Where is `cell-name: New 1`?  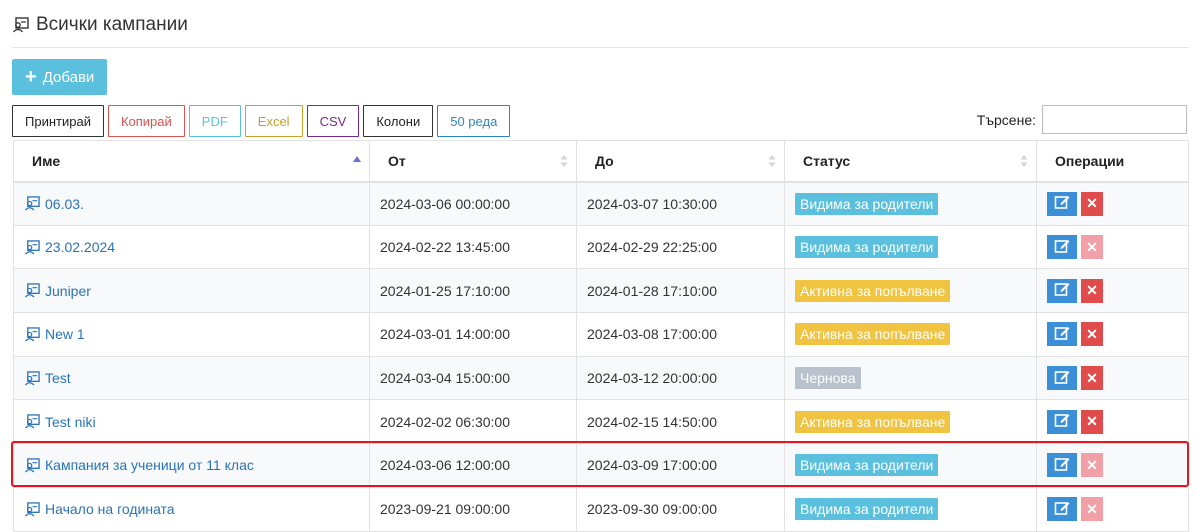
cell-name: New 1 is located at coordinates (191, 334).